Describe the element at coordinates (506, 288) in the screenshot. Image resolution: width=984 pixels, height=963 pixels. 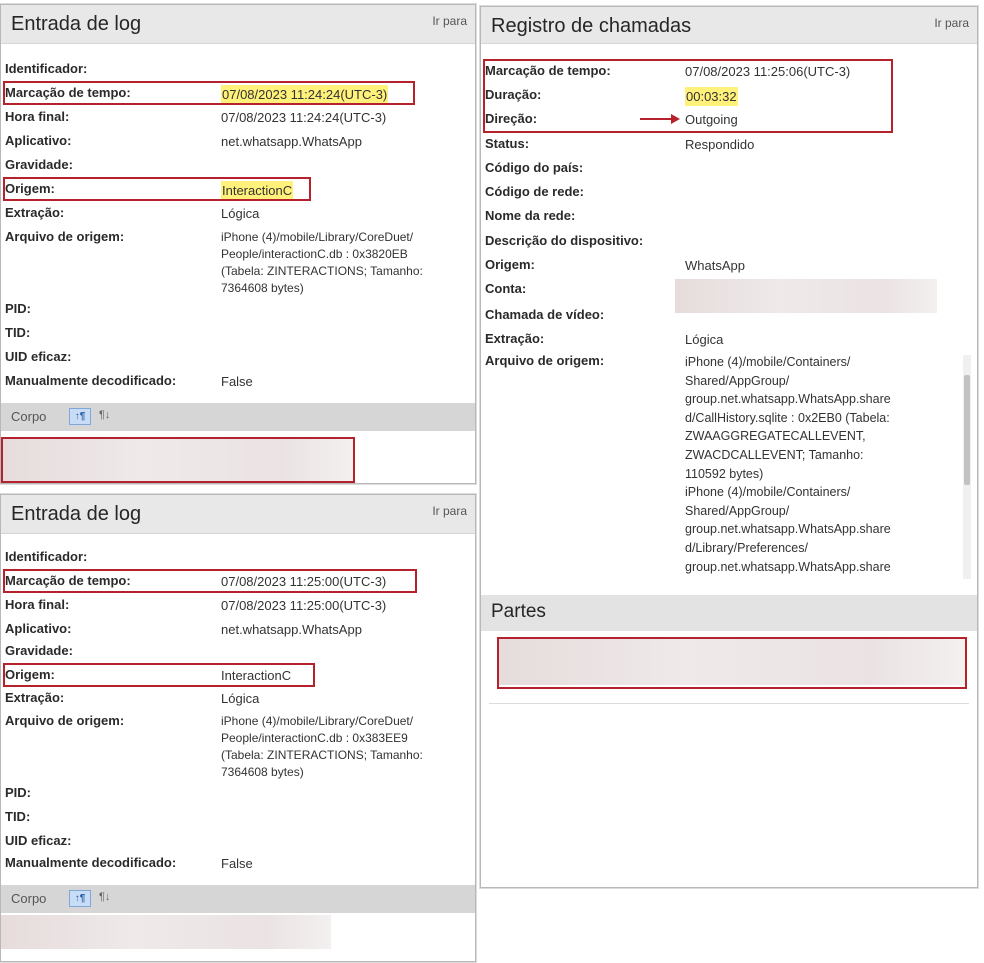
I see `field-label: Conta:` at that location.